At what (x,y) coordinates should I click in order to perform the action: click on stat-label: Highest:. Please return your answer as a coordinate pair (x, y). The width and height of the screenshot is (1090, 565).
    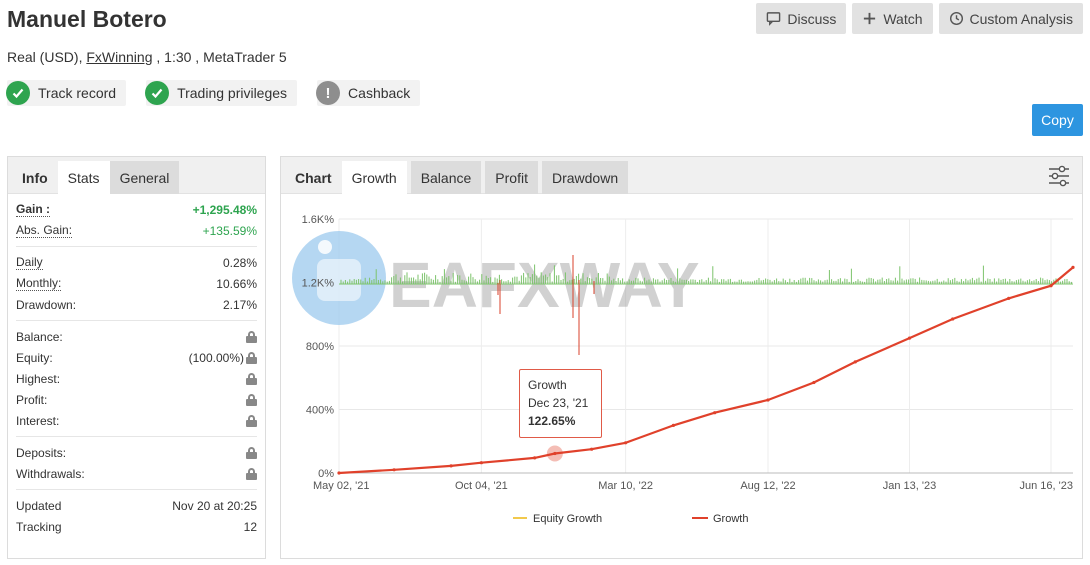
    Looking at the image, I should click on (38, 378).